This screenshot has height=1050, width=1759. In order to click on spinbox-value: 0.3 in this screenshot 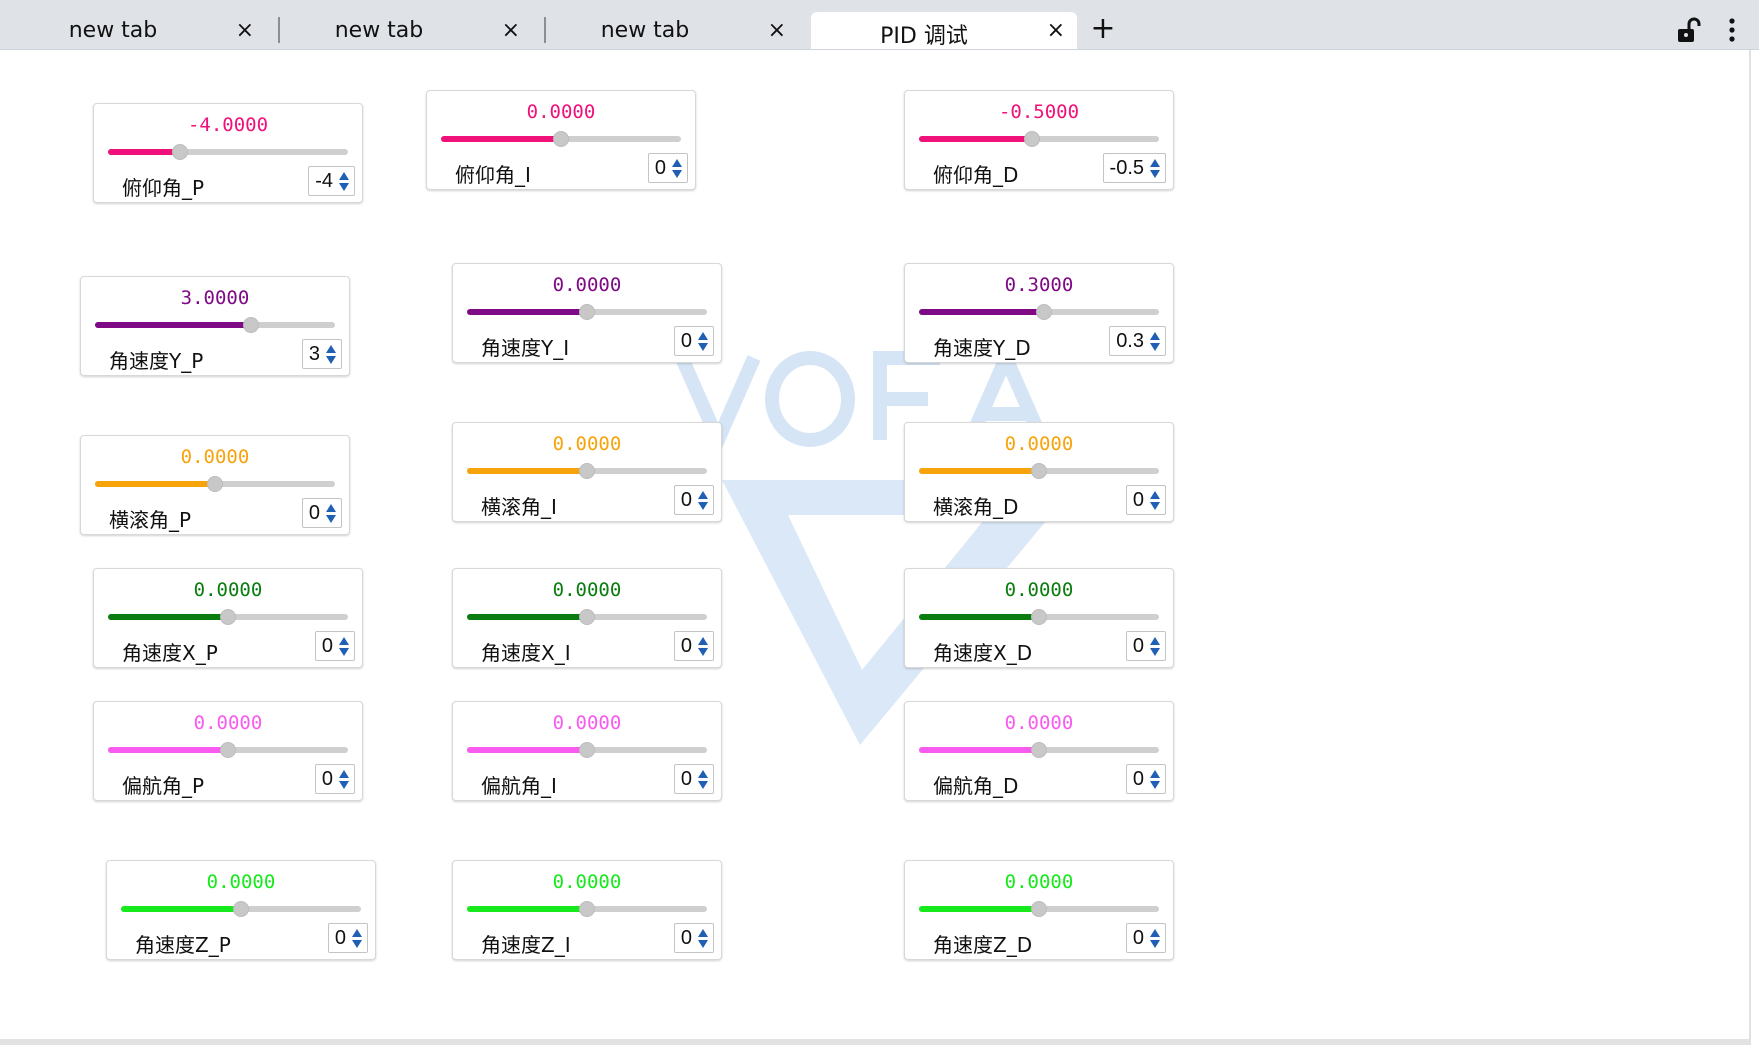, I will do `click(1129, 341)`.